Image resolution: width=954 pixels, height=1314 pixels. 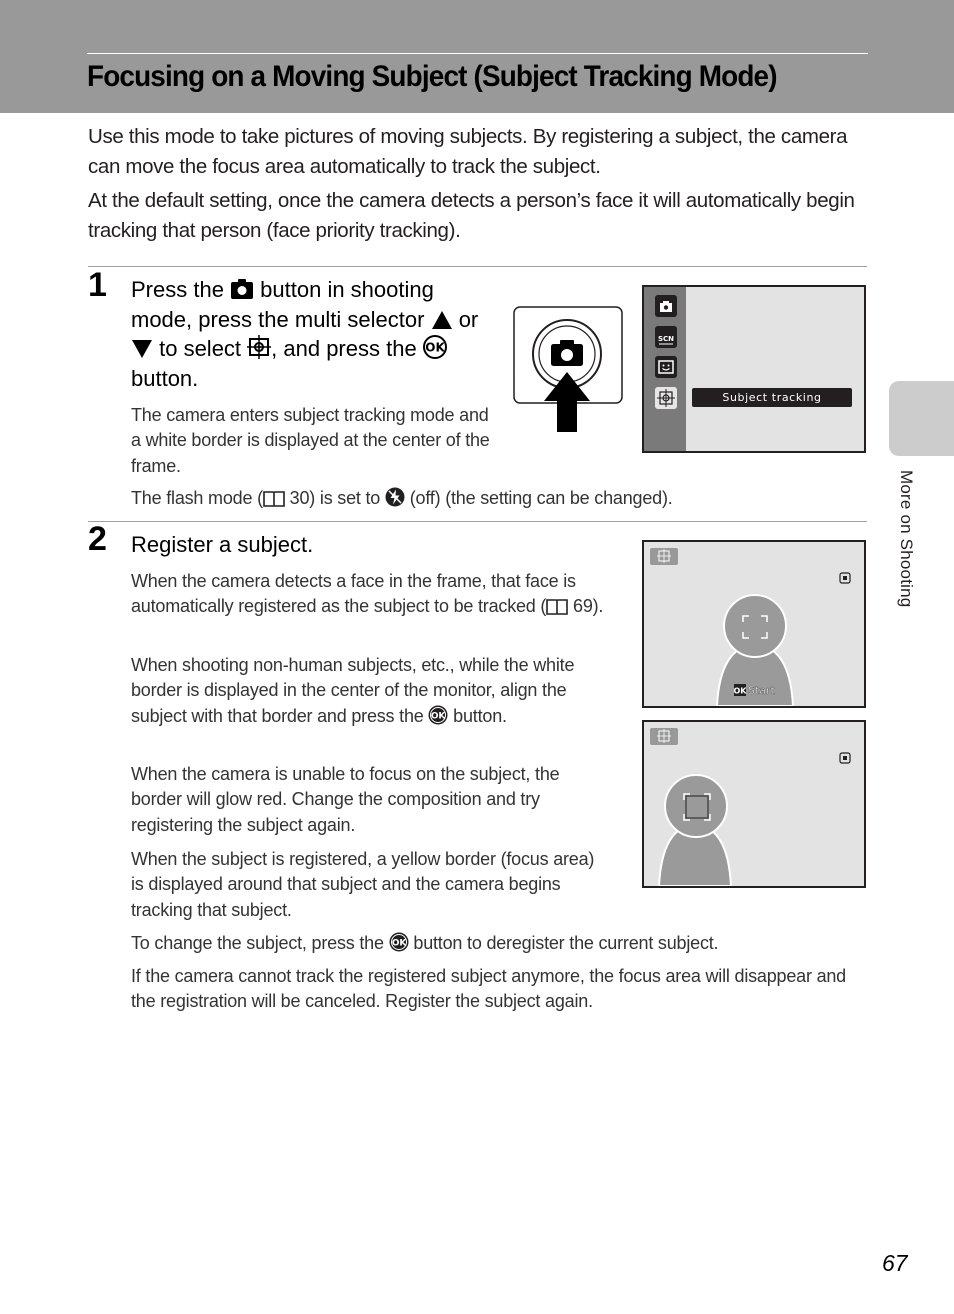 I want to click on menu-sidebar: SCN, so click(x=665, y=369).